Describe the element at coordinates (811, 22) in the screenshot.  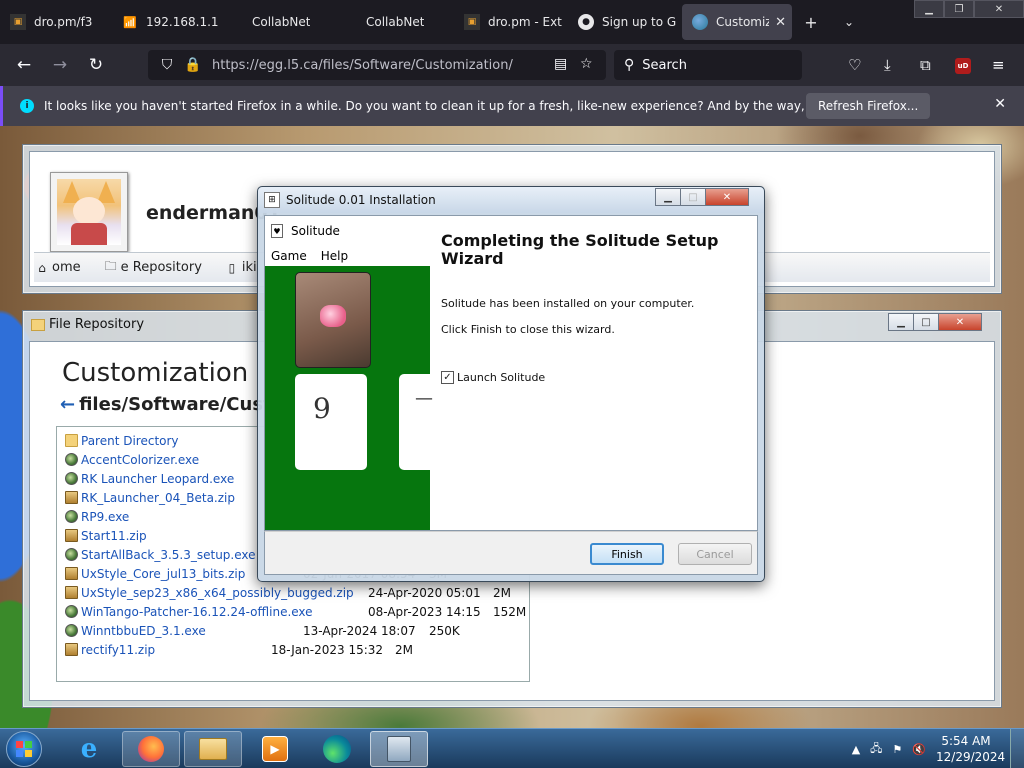
I see `new-tab-icon: +` at that location.